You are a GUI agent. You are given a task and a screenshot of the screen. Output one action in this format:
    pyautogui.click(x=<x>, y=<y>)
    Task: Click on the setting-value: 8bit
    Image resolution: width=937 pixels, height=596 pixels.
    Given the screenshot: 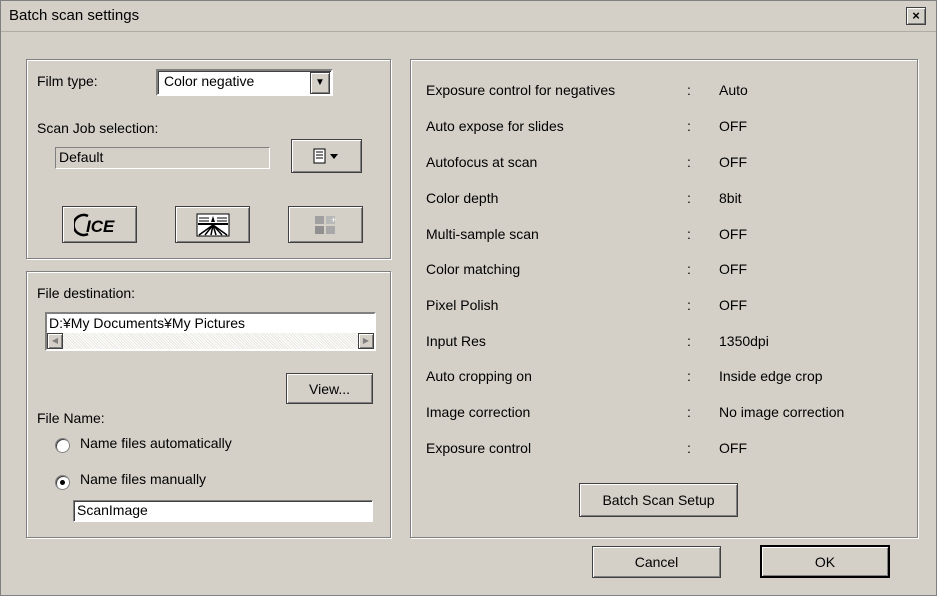 What is the action you would take?
    pyautogui.click(x=730, y=198)
    